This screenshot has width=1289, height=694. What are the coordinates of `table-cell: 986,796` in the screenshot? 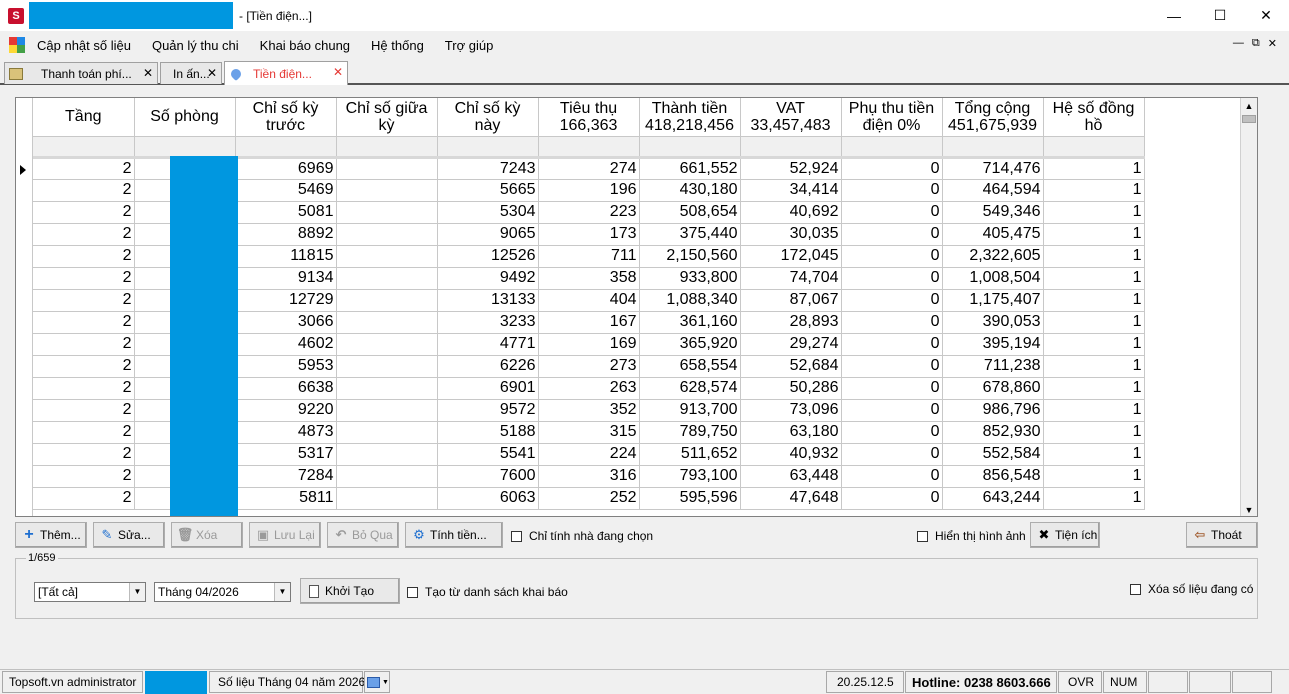 It's located at (993, 410).